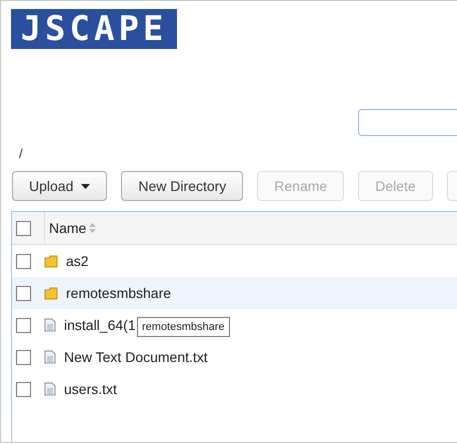 The height and width of the screenshot is (444, 457). What do you see at coordinates (136, 357) in the screenshot?
I see `file-name: New Text Document.txt` at bounding box center [136, 357].